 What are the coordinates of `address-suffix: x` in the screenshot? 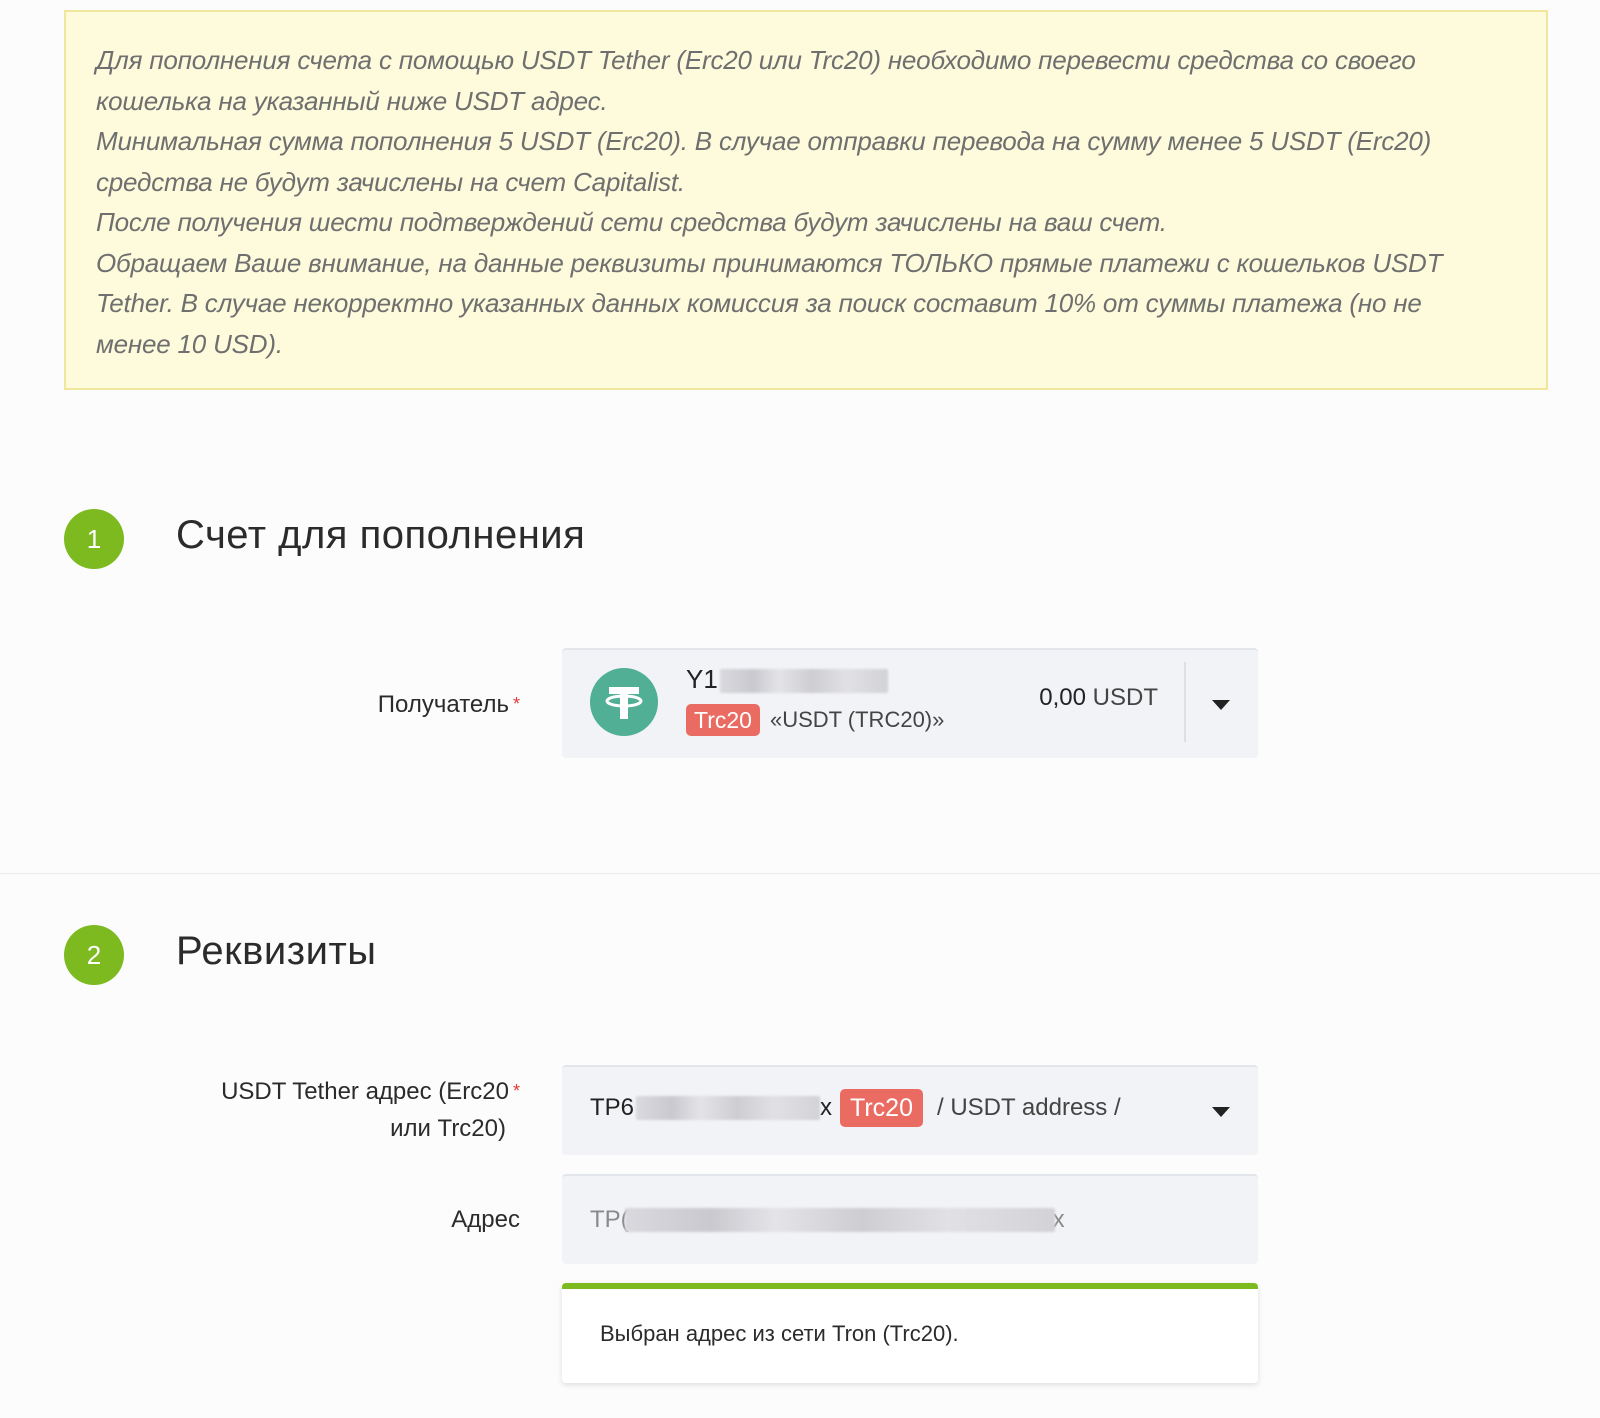 It's located at (826, 1107).